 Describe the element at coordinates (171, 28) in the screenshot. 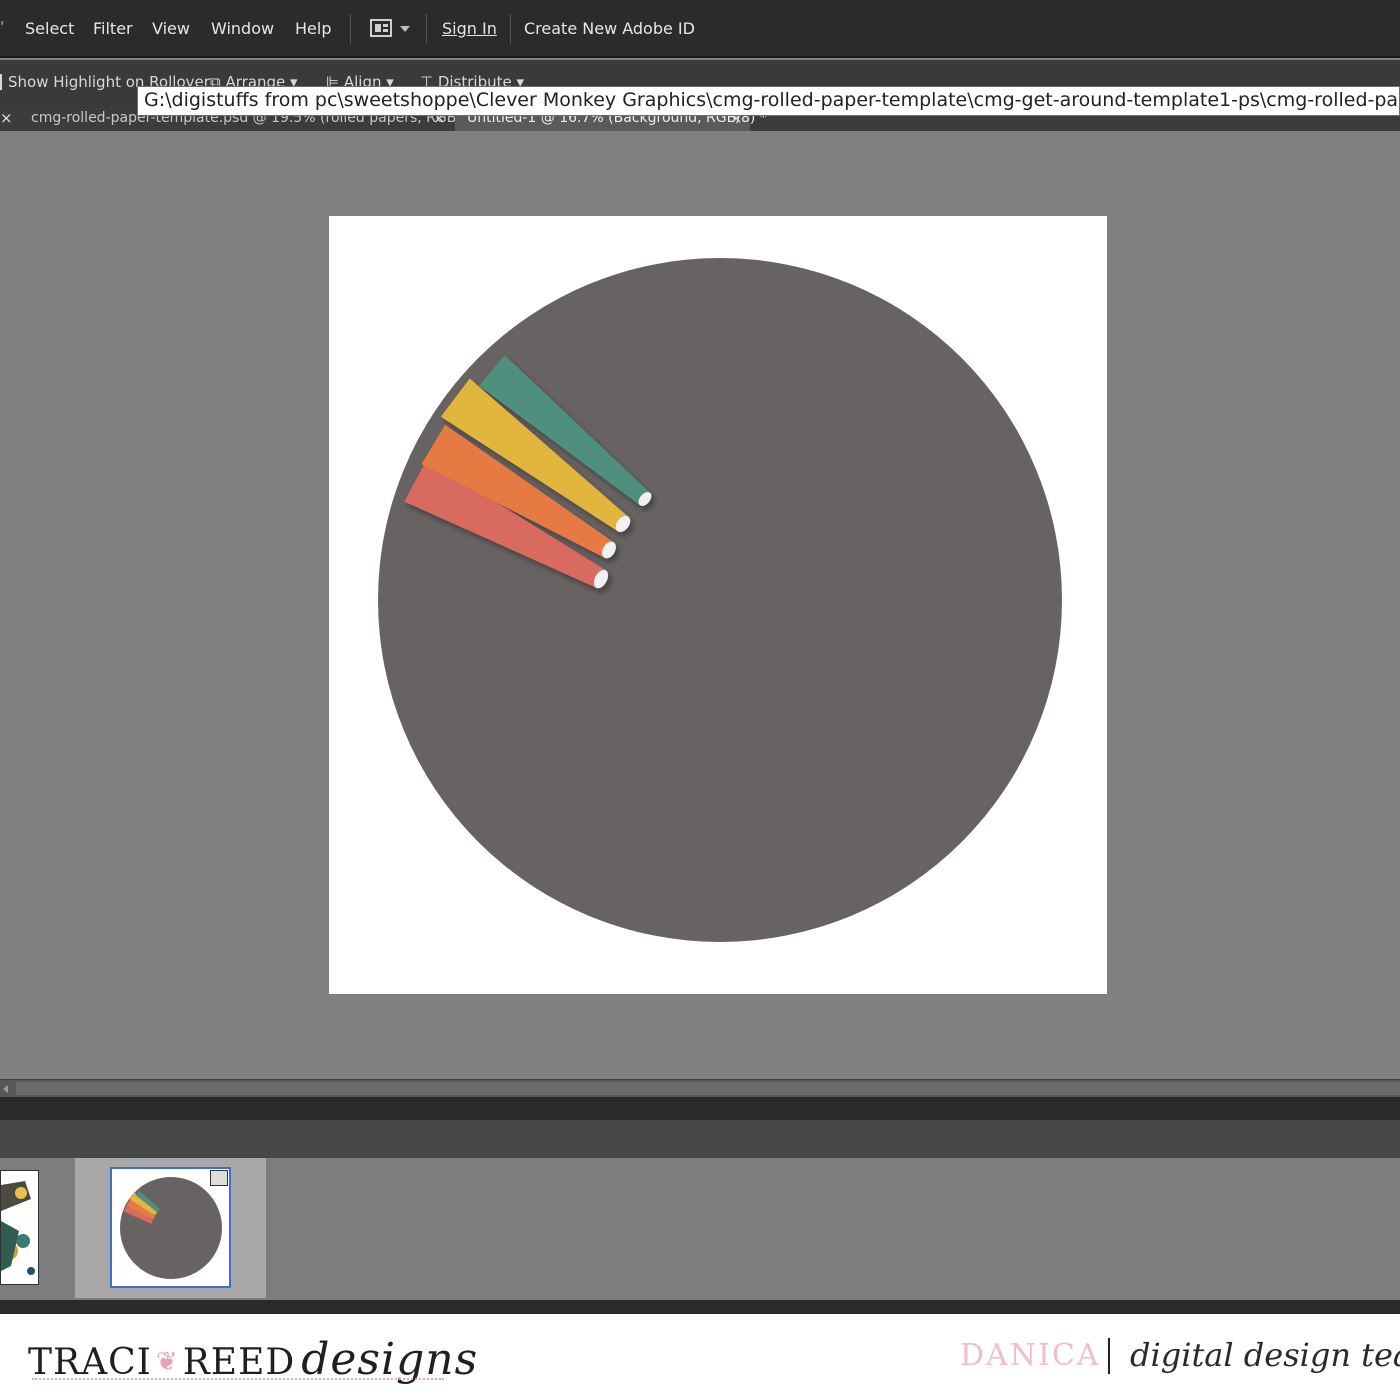

I see `menu-item-view: View` at that location.